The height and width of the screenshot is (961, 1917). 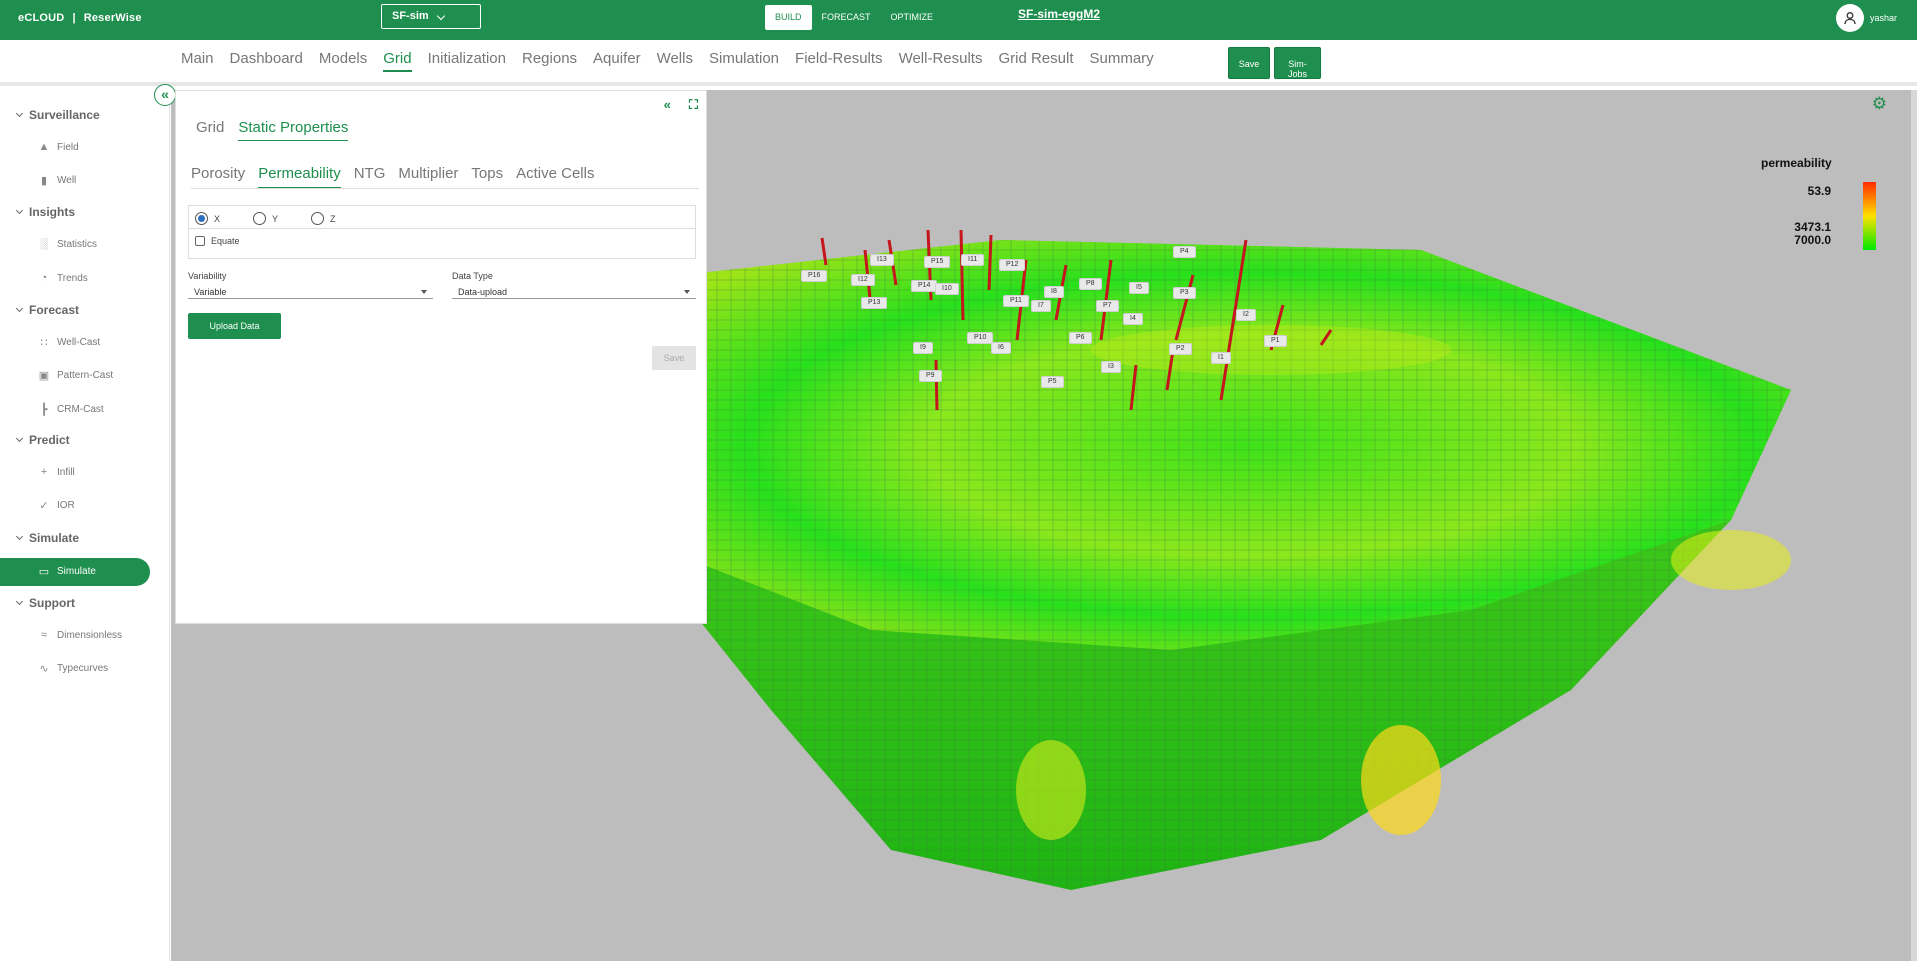 What do you see at coordinates (68, 342) in the screenshot?
I see `sidebar-item-well-cast: ∷ Well-Cast` at bounding box center [68, 342].